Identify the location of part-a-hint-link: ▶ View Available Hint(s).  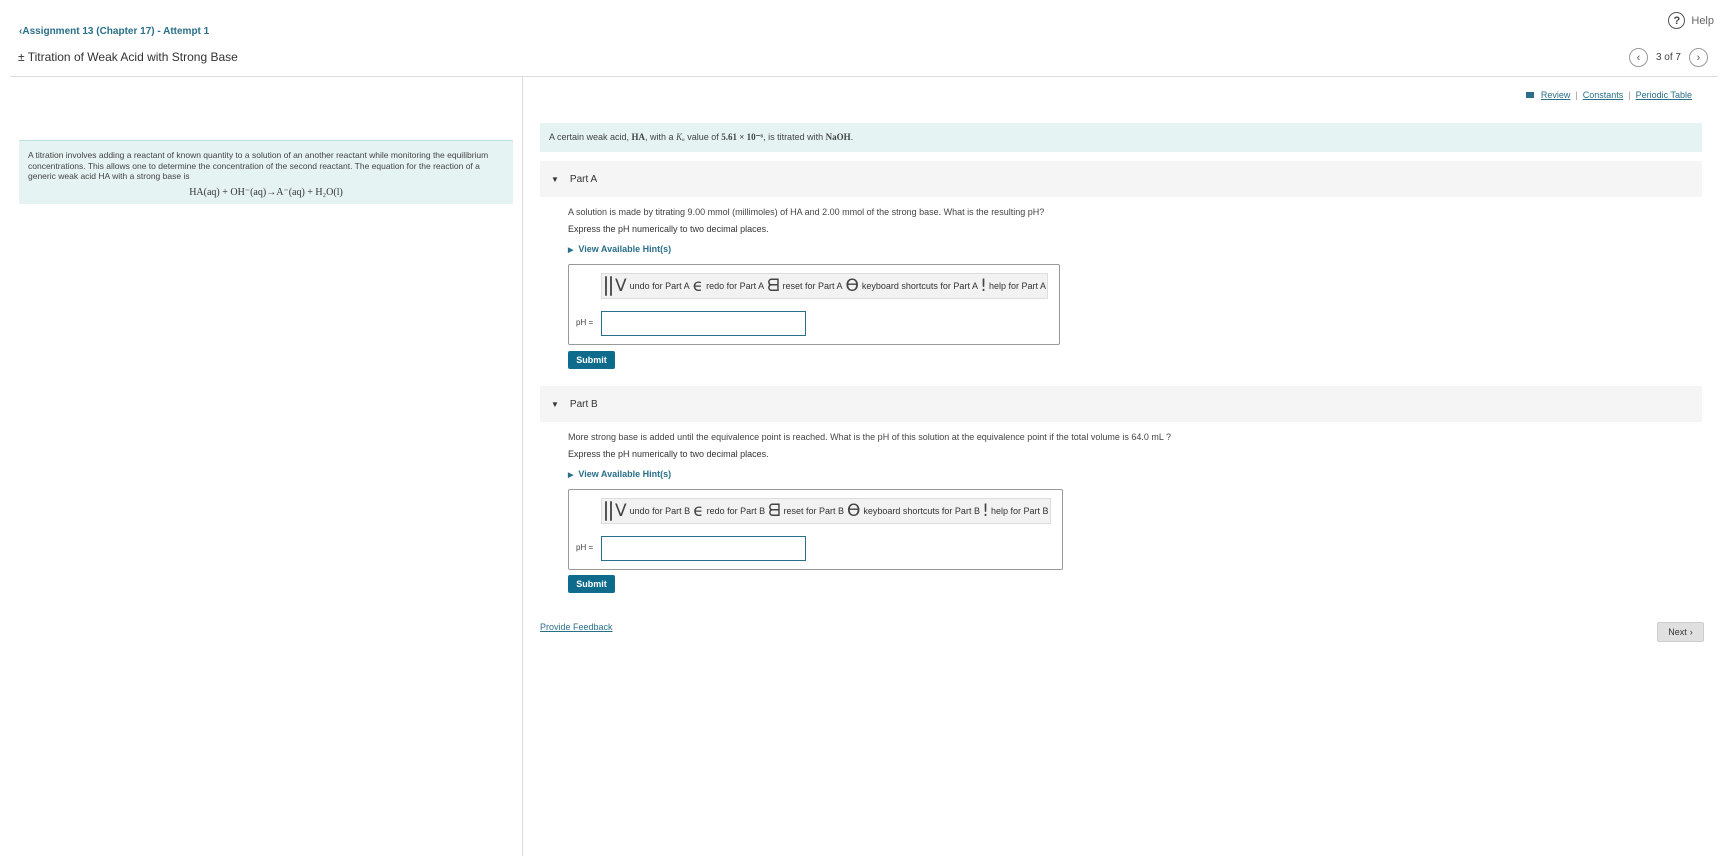
(619, 249).